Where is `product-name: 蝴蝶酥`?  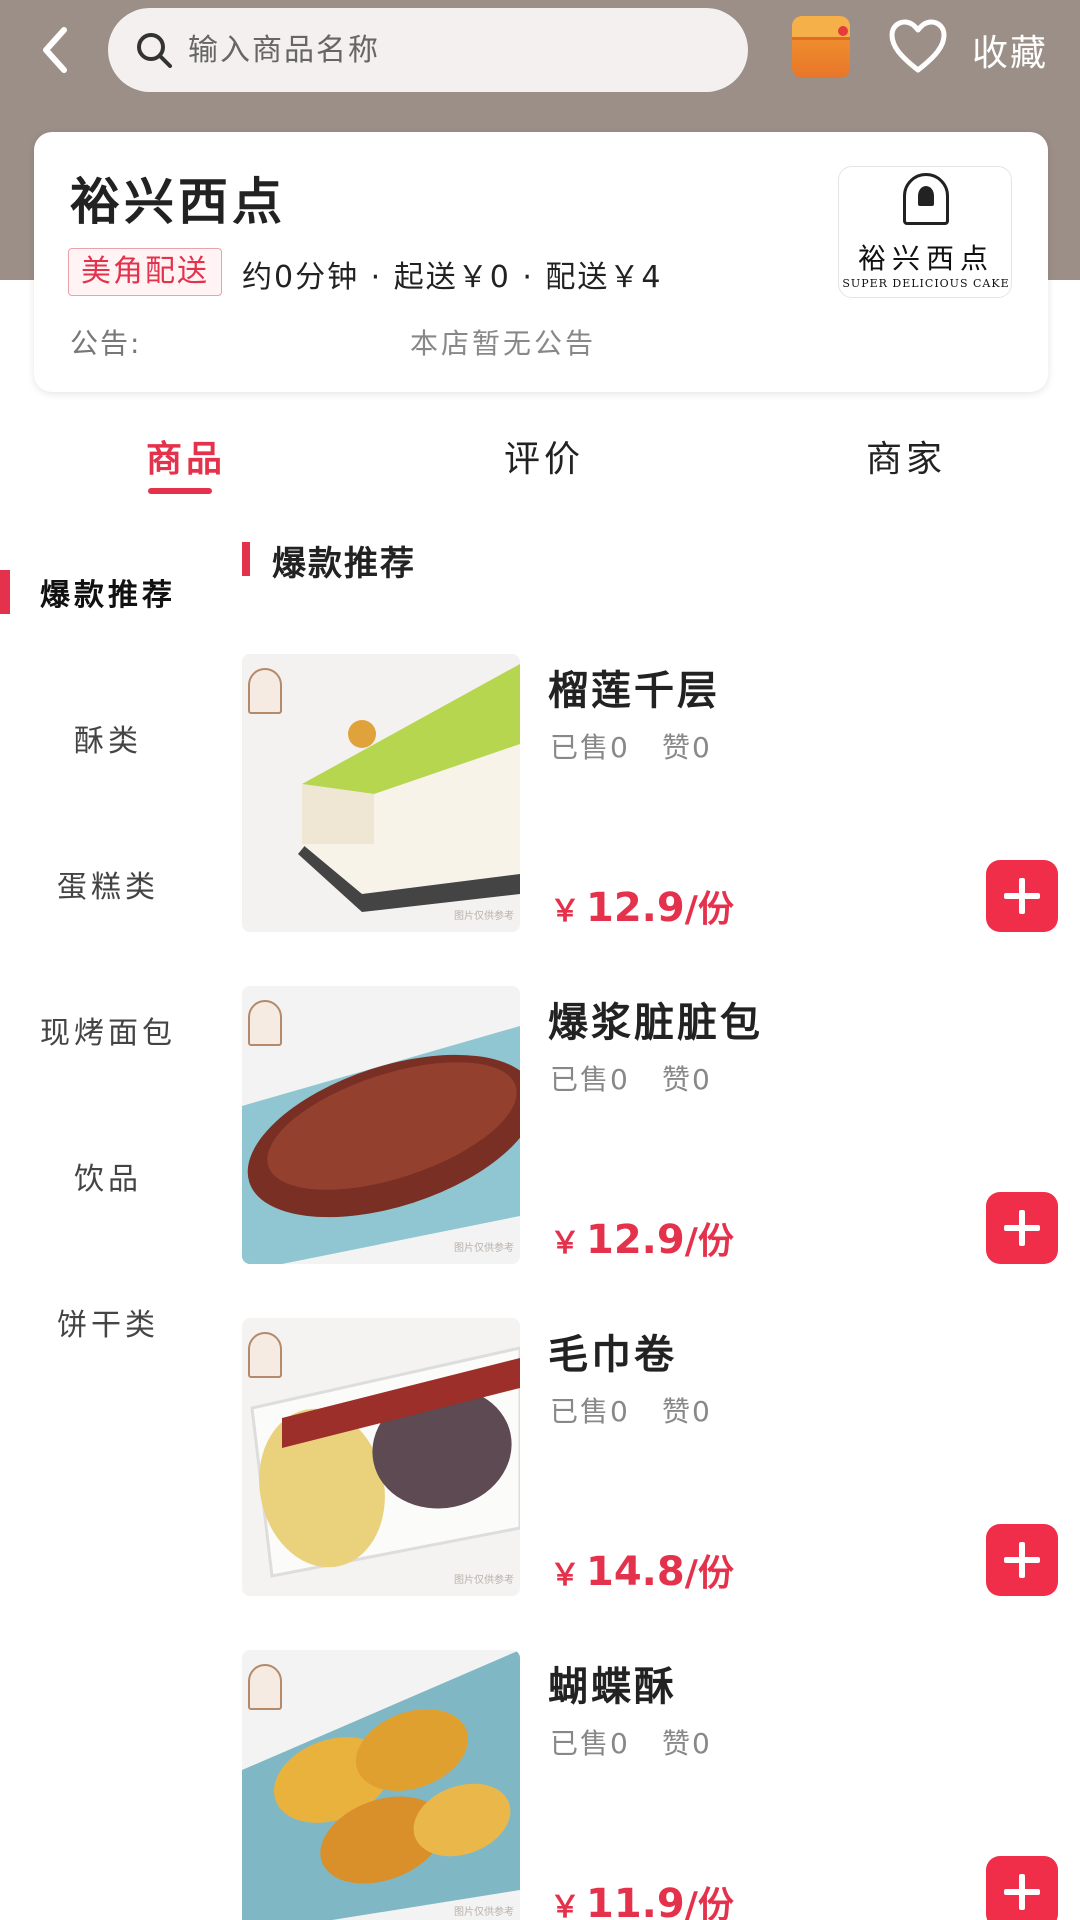
product-name: 蝴蝶酥 is located at coordinates (612, 1687).